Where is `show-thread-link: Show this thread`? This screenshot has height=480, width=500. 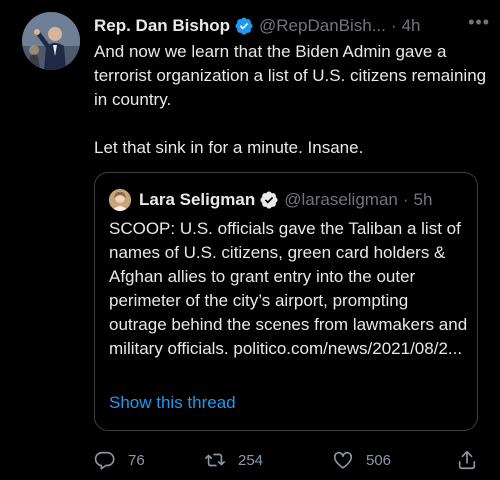
show-thread-link: Show this thread is located at coordinates (172, 403).